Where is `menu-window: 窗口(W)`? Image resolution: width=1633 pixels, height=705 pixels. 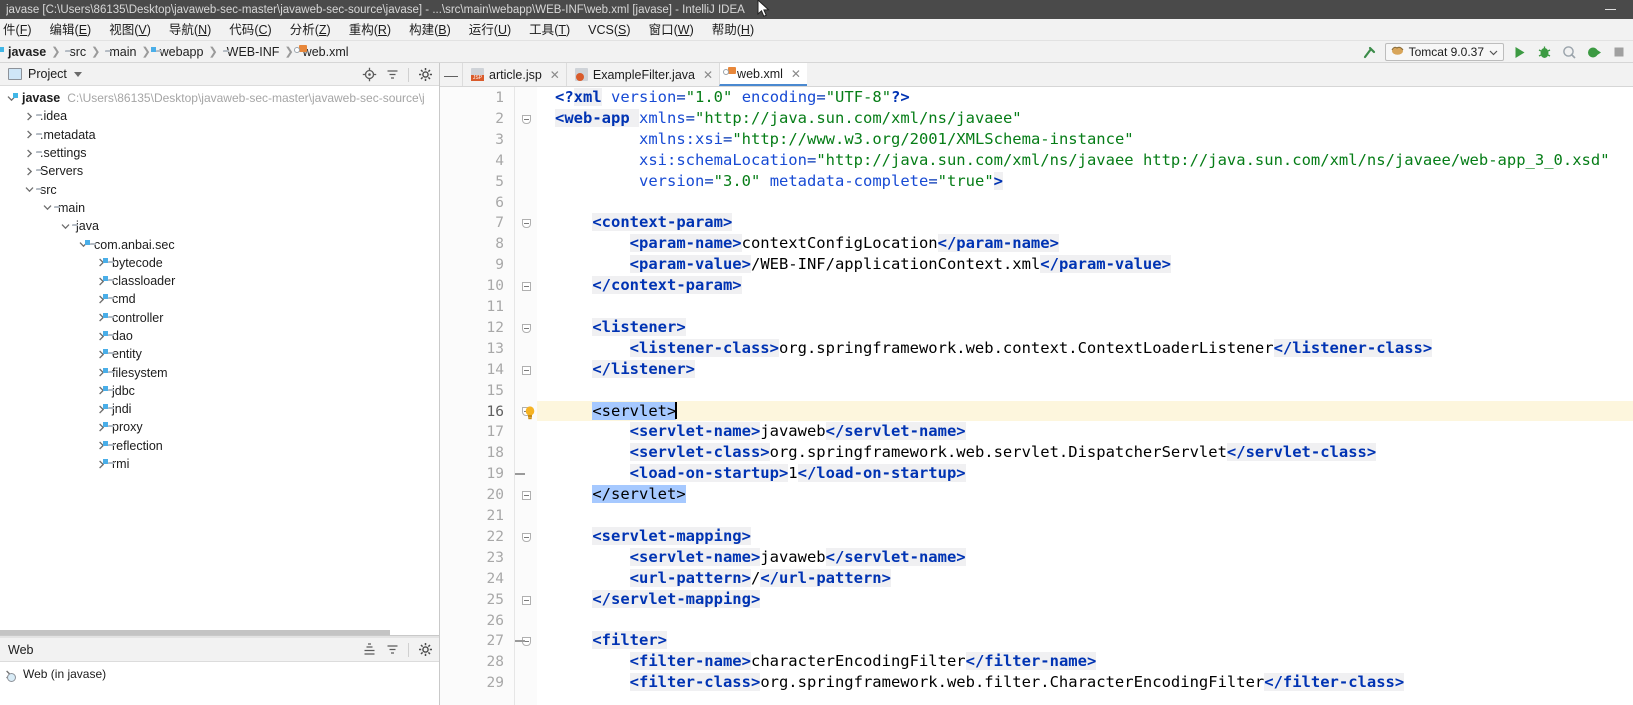 menu-window: 窗口(W) is located at coordinates (671, 30).